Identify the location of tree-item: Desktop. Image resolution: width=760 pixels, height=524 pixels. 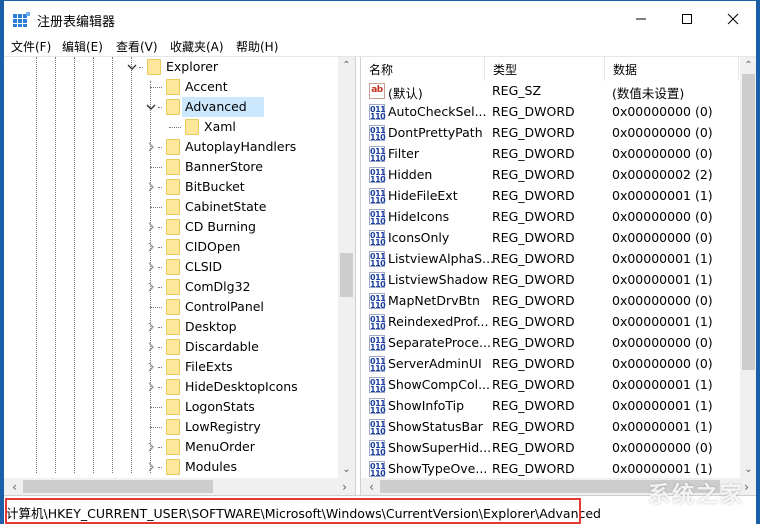
(171, 327).